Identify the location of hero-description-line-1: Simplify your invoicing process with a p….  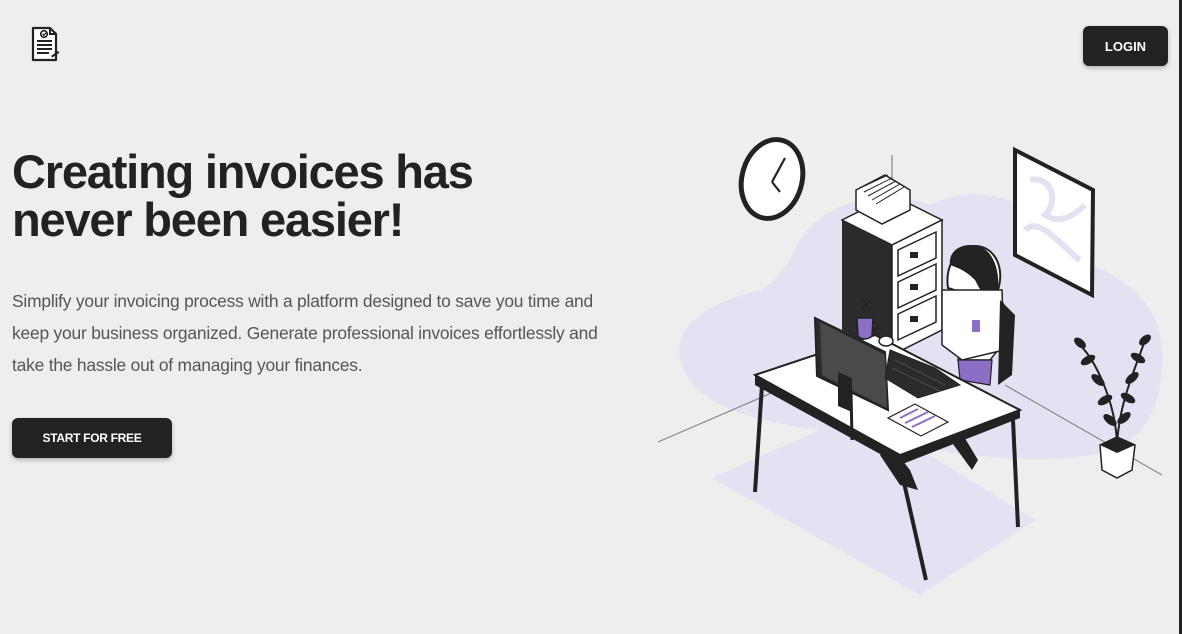
(303, 301).